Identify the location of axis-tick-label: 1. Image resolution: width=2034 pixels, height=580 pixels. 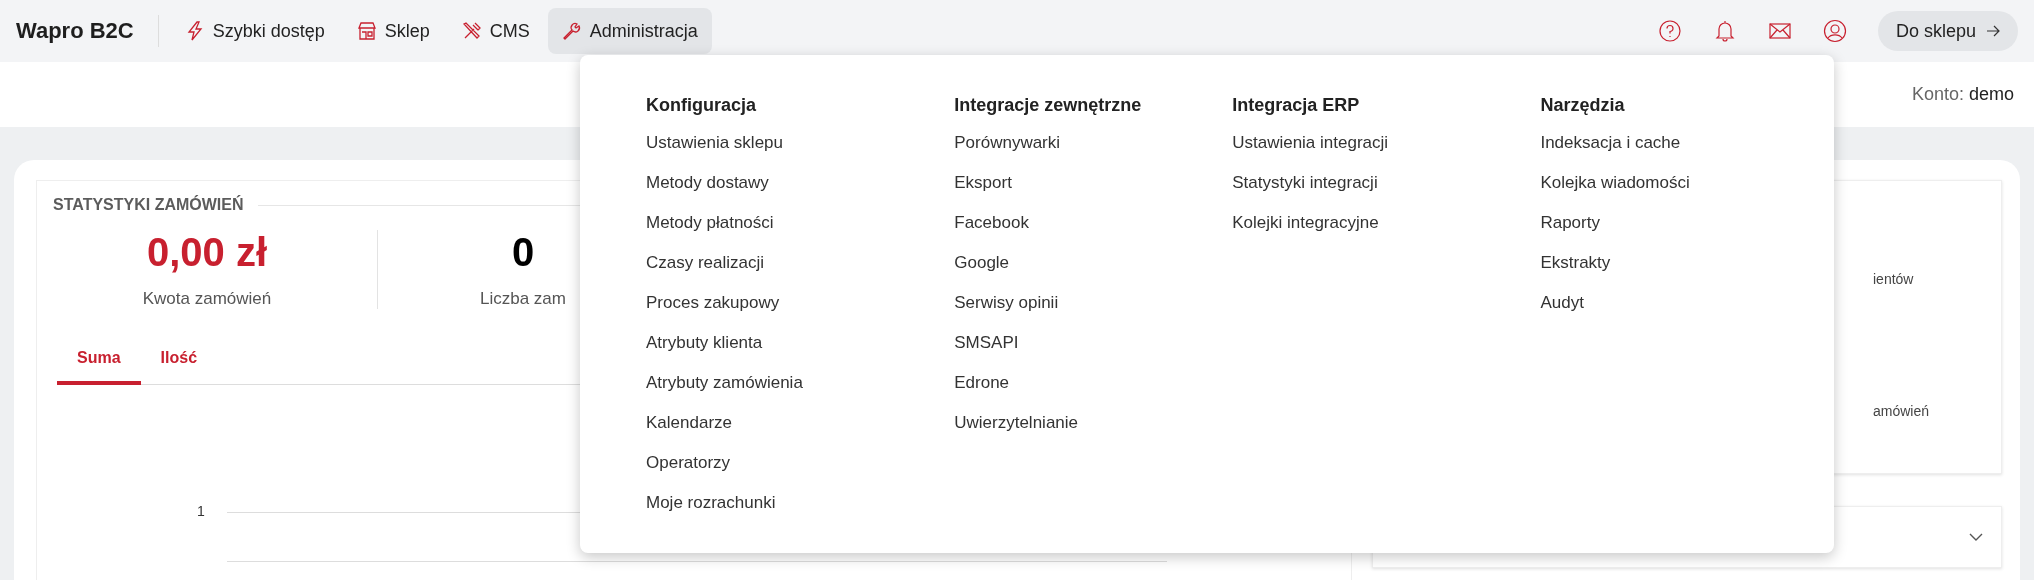
(201, 511).